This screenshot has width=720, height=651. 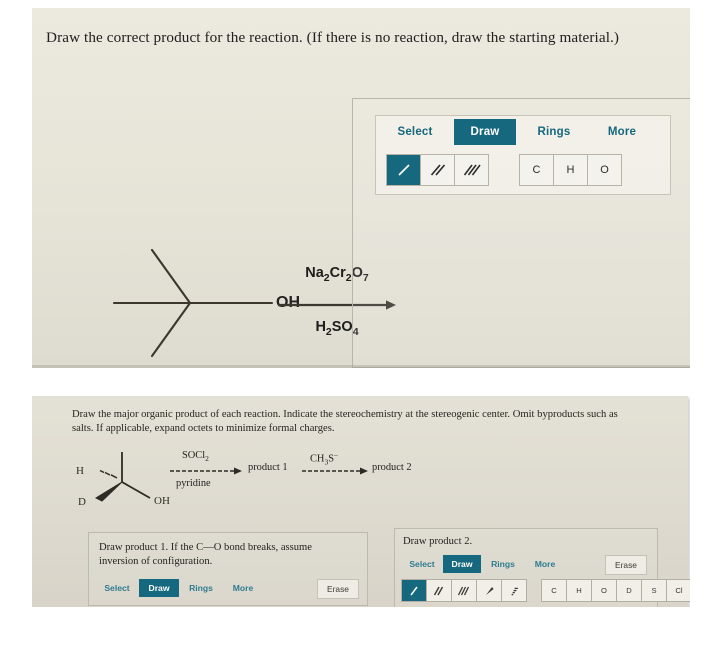 I want to click on tab-rings-product2: Rings, so click(x=503, y=564).